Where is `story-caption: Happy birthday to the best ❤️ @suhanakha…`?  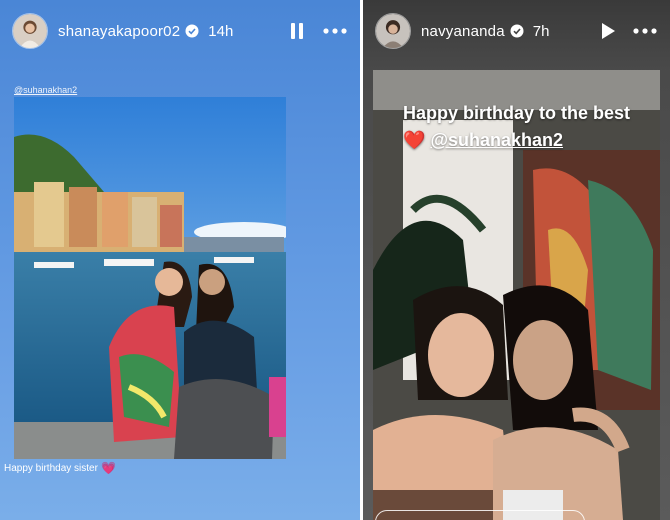 story-caption: Happy birthday to the best ❤️ @suhanakha… is located at coordinates (516, 127).